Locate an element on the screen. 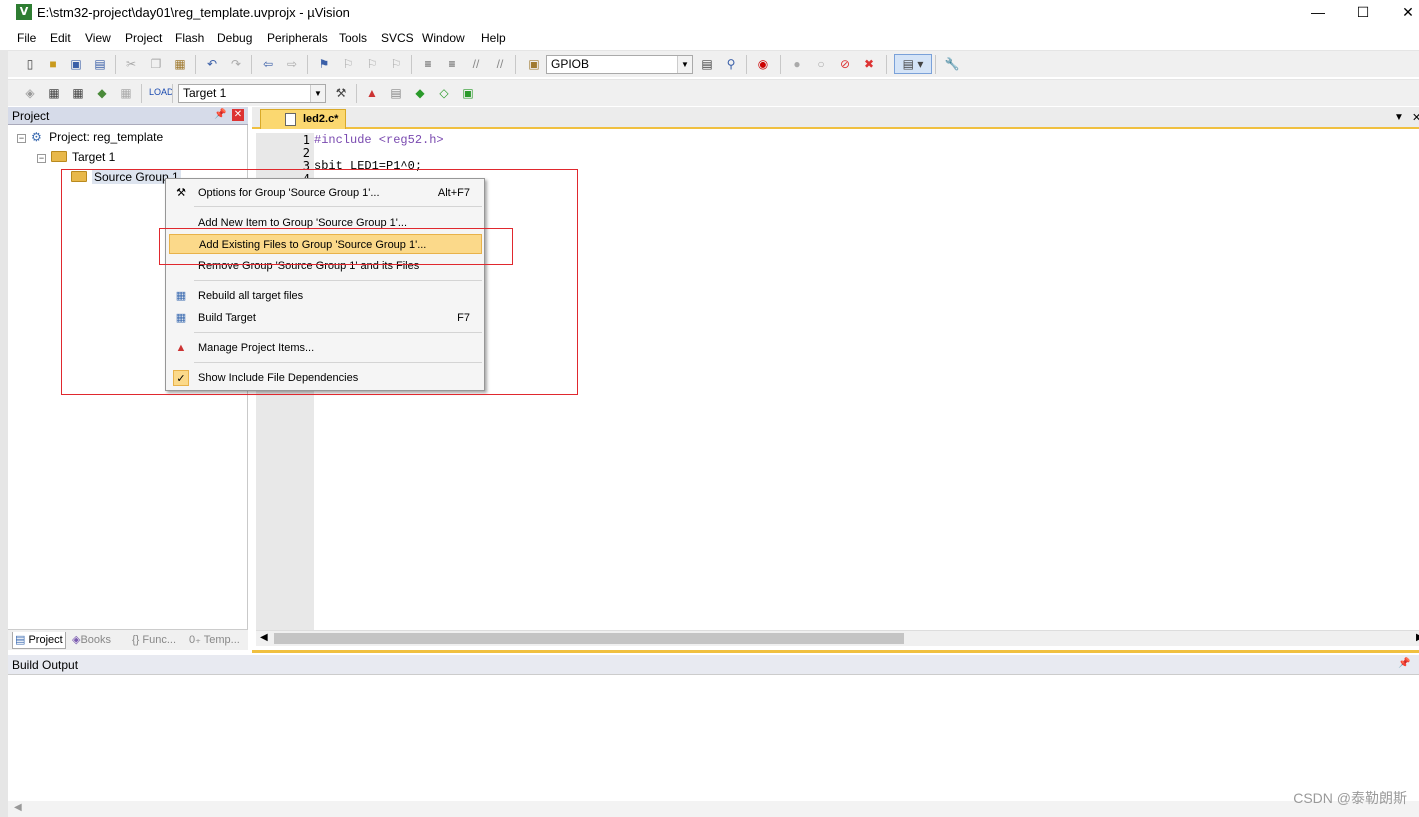 The height and width of the screenshot is (817, 1419). menu-view: View is located at coordinates (98, 38).